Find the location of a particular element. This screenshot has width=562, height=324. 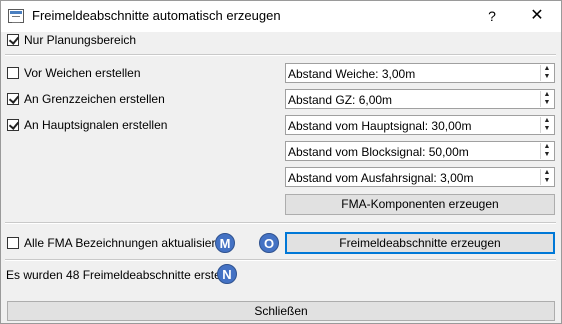

fma-komponenten-erzeugen-button: FMA-Komponenten erzeugen is located at coordinates (420, 204).